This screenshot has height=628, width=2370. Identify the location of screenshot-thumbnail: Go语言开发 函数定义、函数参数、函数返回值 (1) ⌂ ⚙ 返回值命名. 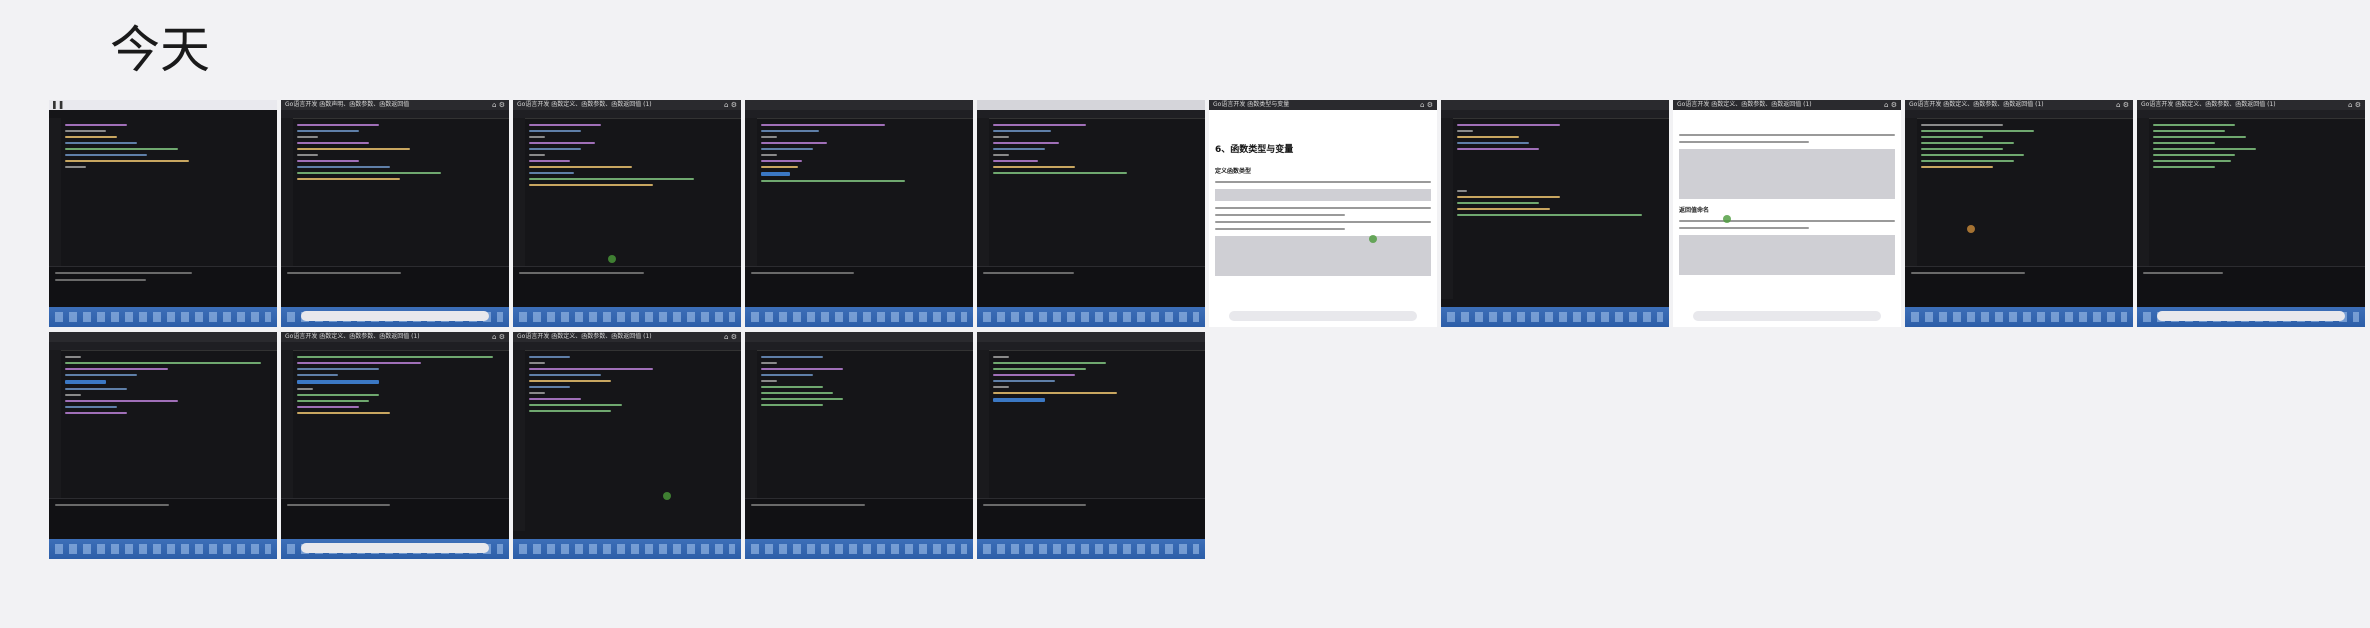
(1787, 213).